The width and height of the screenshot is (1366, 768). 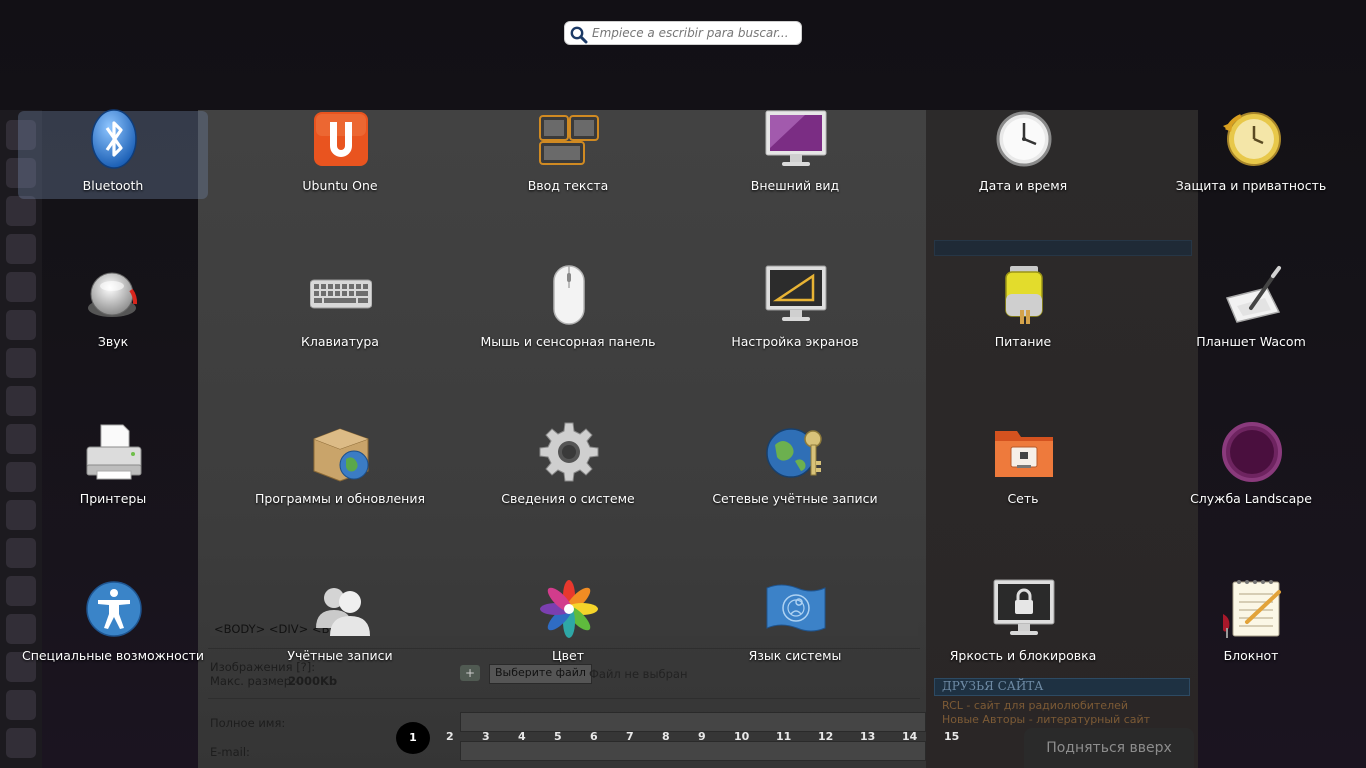 What do you see at coordinates (795, 341) in the screenshot?
I see `item-label: Настройка экранов` at bounding box center [795, 341].